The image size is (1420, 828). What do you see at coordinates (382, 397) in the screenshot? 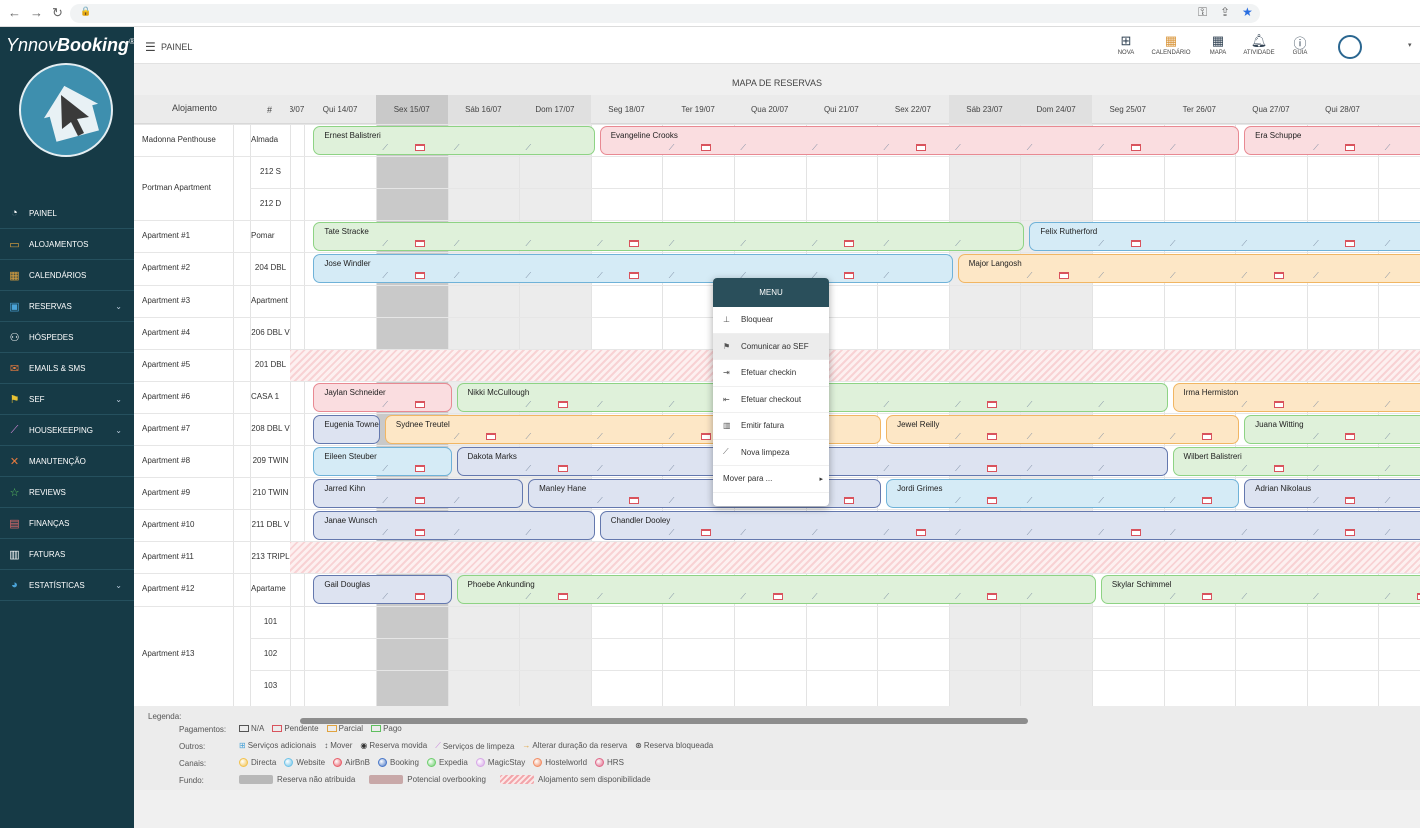
I see `reservation-block: Jaylan Schneider⟋⟋` at bounding box center [382, 397].